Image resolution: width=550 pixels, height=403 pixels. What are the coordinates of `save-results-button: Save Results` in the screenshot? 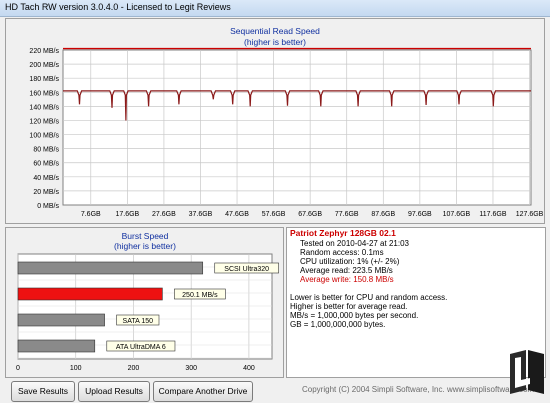 It's located at (43, 391).